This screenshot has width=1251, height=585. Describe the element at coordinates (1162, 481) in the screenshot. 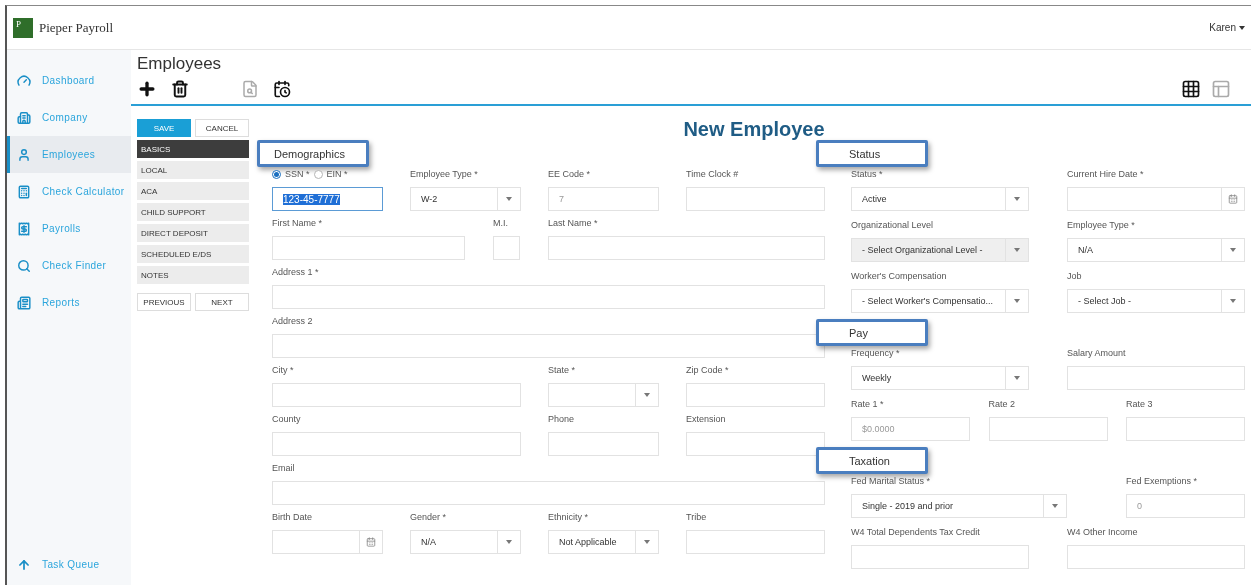

I see `field-label: Fed Exemptions *` at that location.